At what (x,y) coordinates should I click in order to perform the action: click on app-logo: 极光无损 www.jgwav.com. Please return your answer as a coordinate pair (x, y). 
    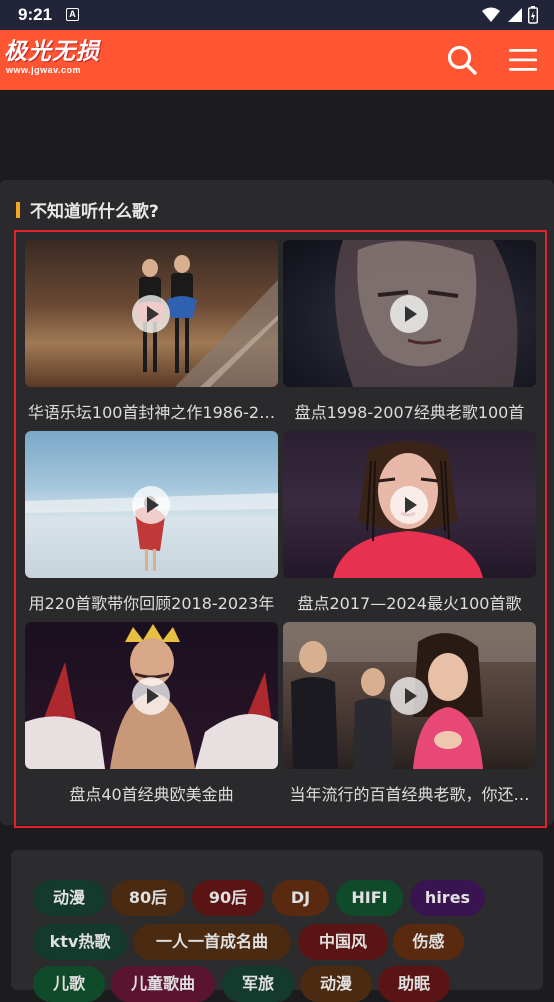
    Looking at the image, I should click on (52, 57).